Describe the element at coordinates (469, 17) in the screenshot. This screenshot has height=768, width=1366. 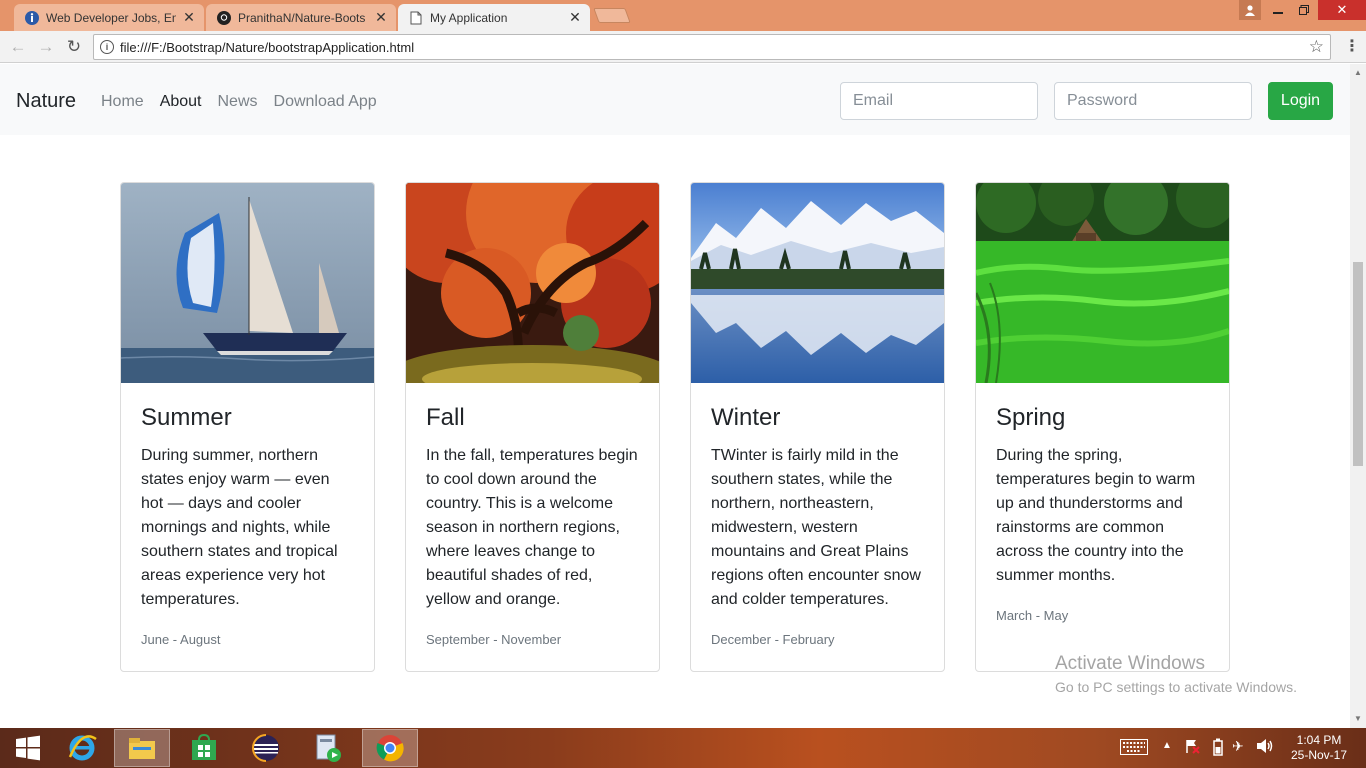
I see `tab-title: My Application` at that location.